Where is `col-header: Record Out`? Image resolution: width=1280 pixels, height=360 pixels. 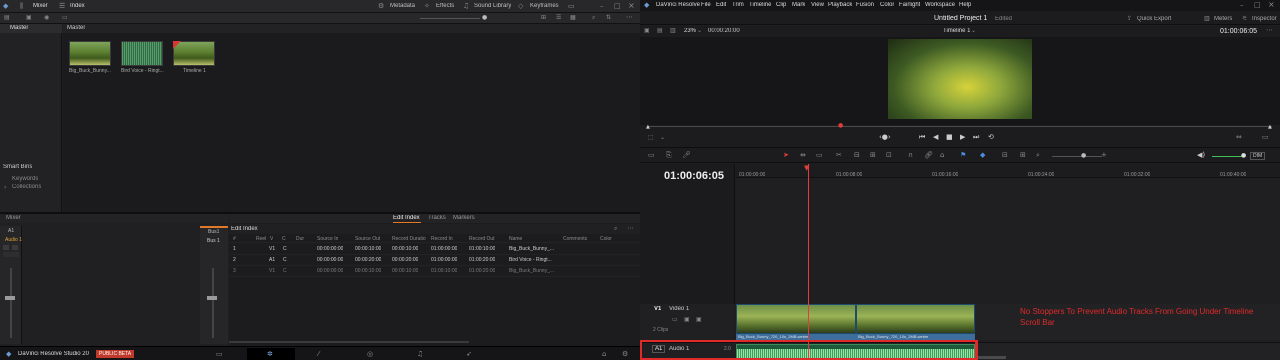
col-header: Record Out is located at coordinates (482, 239).